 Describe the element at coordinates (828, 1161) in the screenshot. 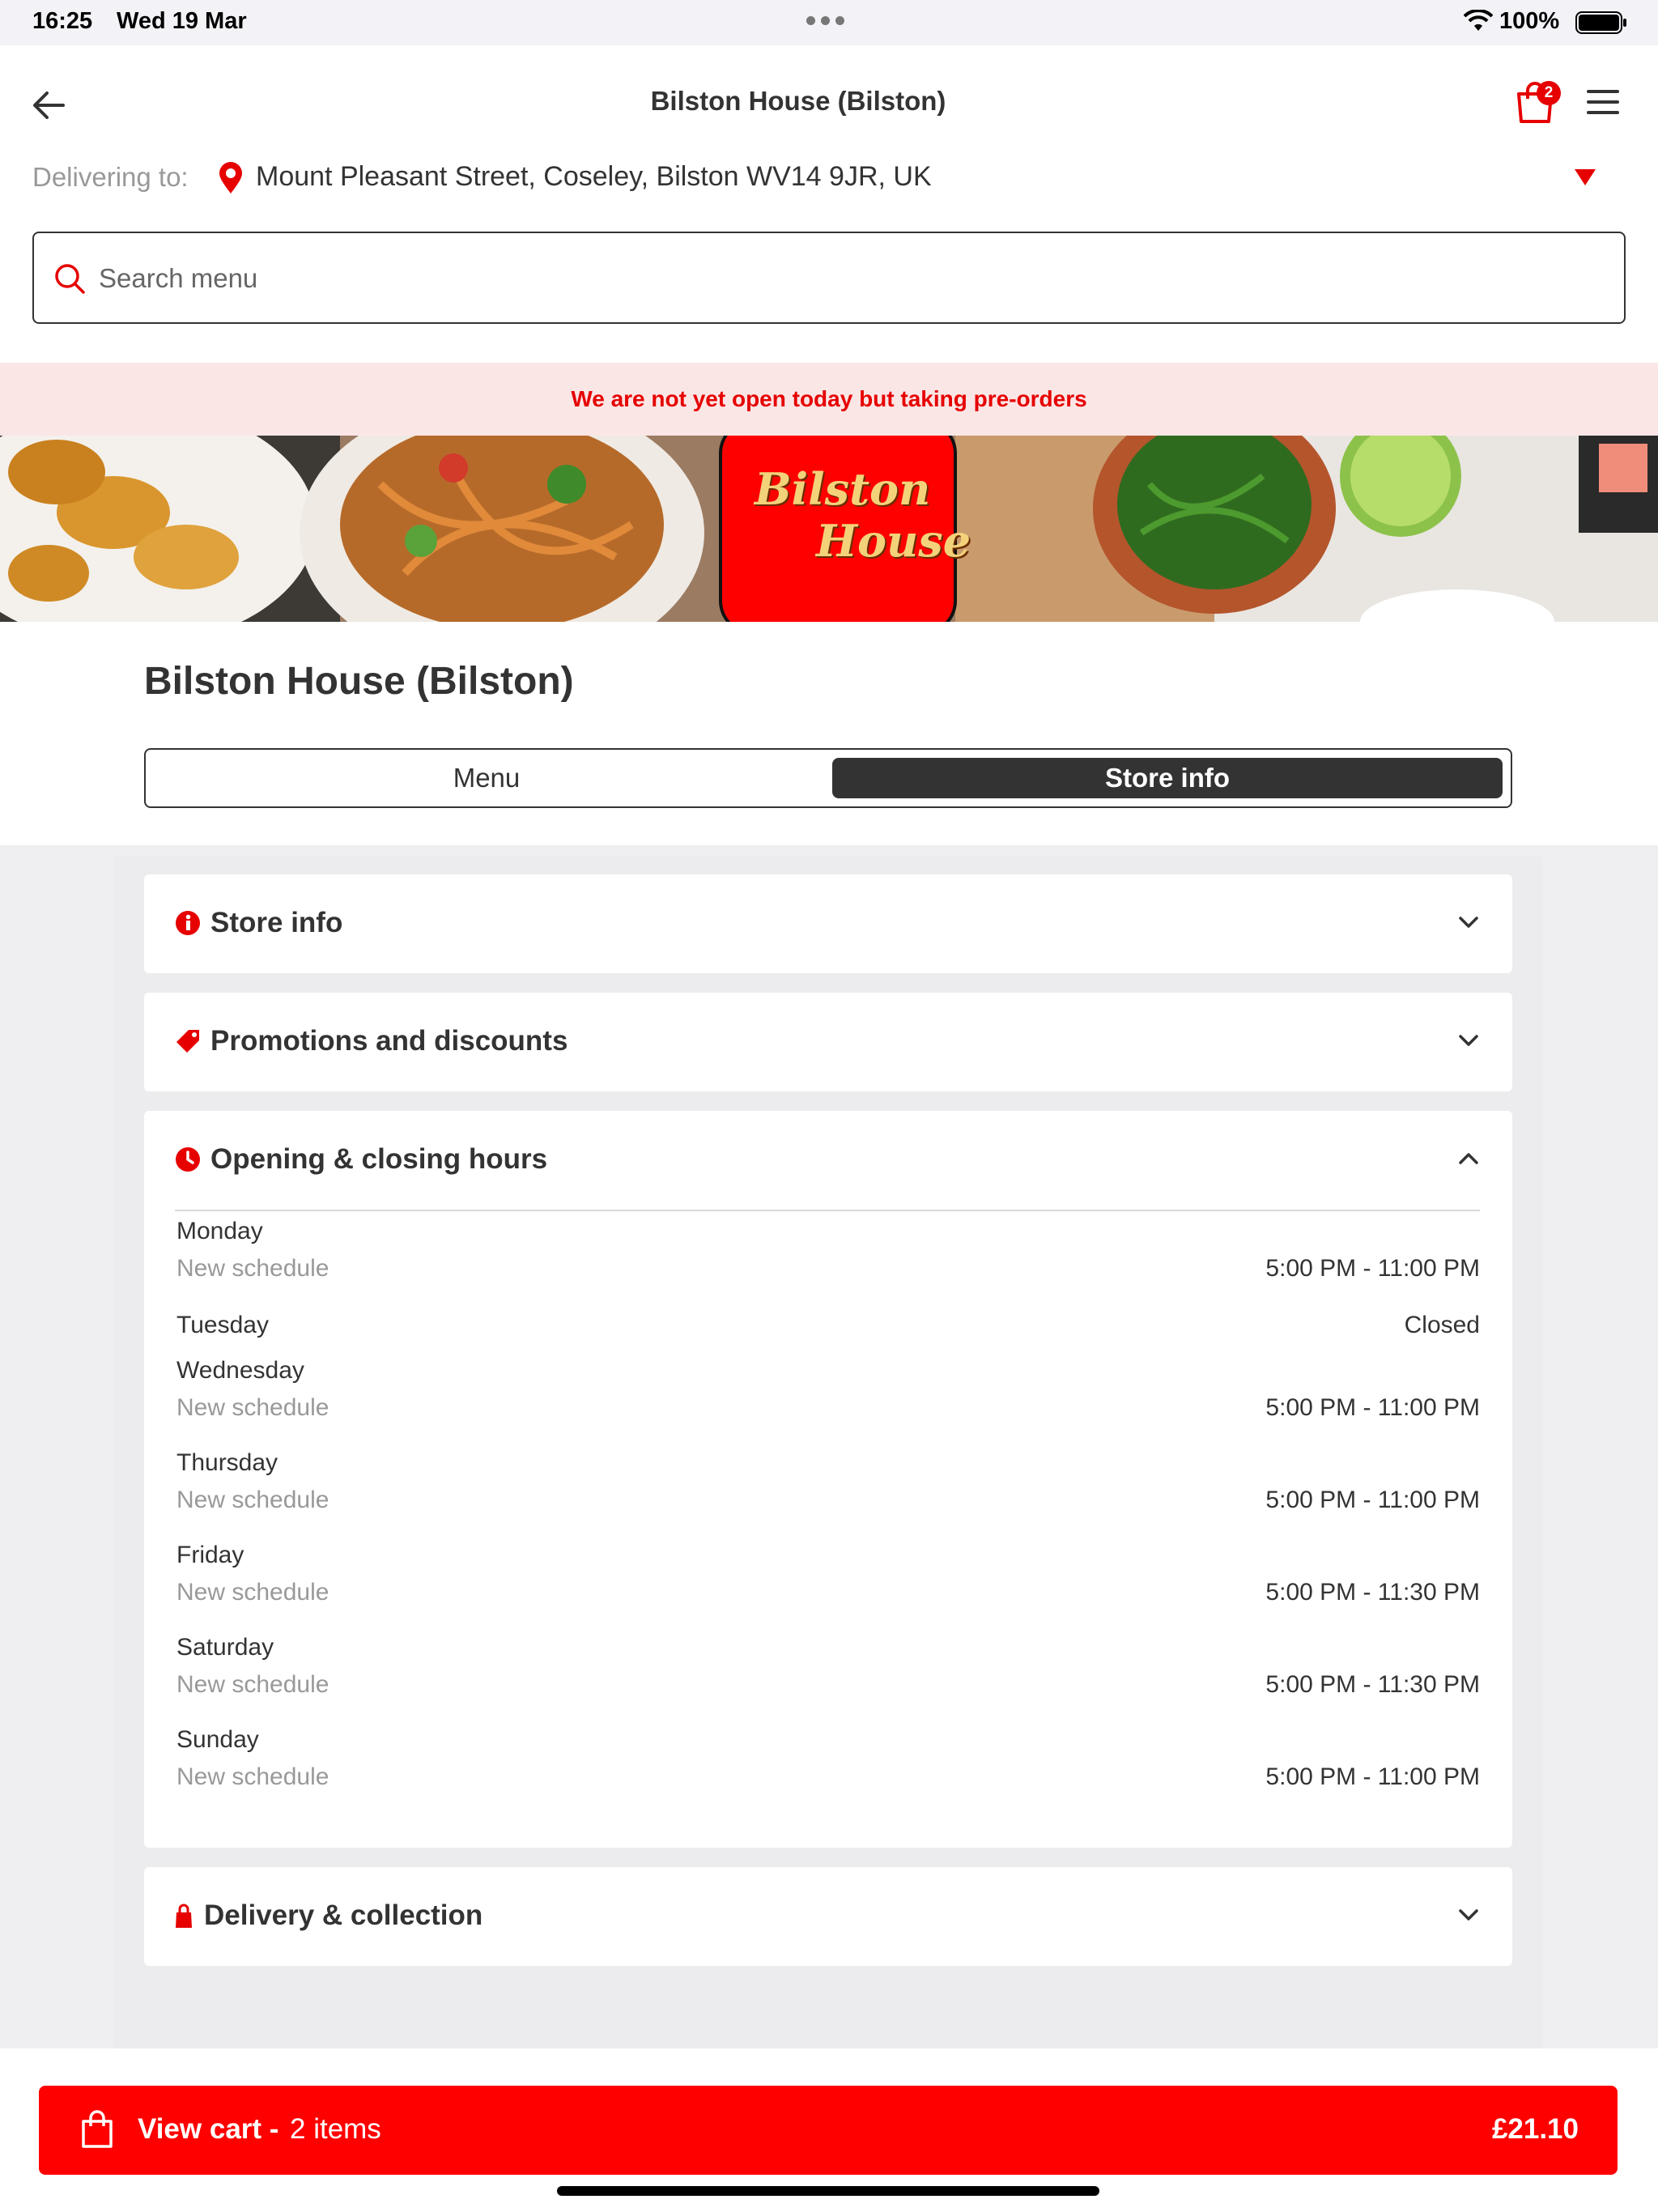

I see `opening-hours-header: Opening & closing hours` at that location.